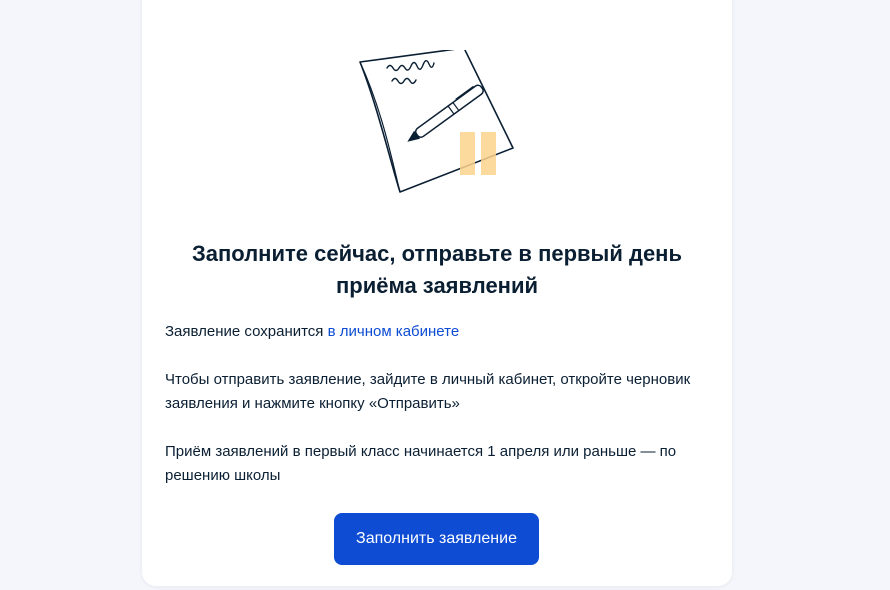  Describe the element at coordinates (436, 539) in the screenshot. I see `fill-application-button: Заполнить заявление` at that location.